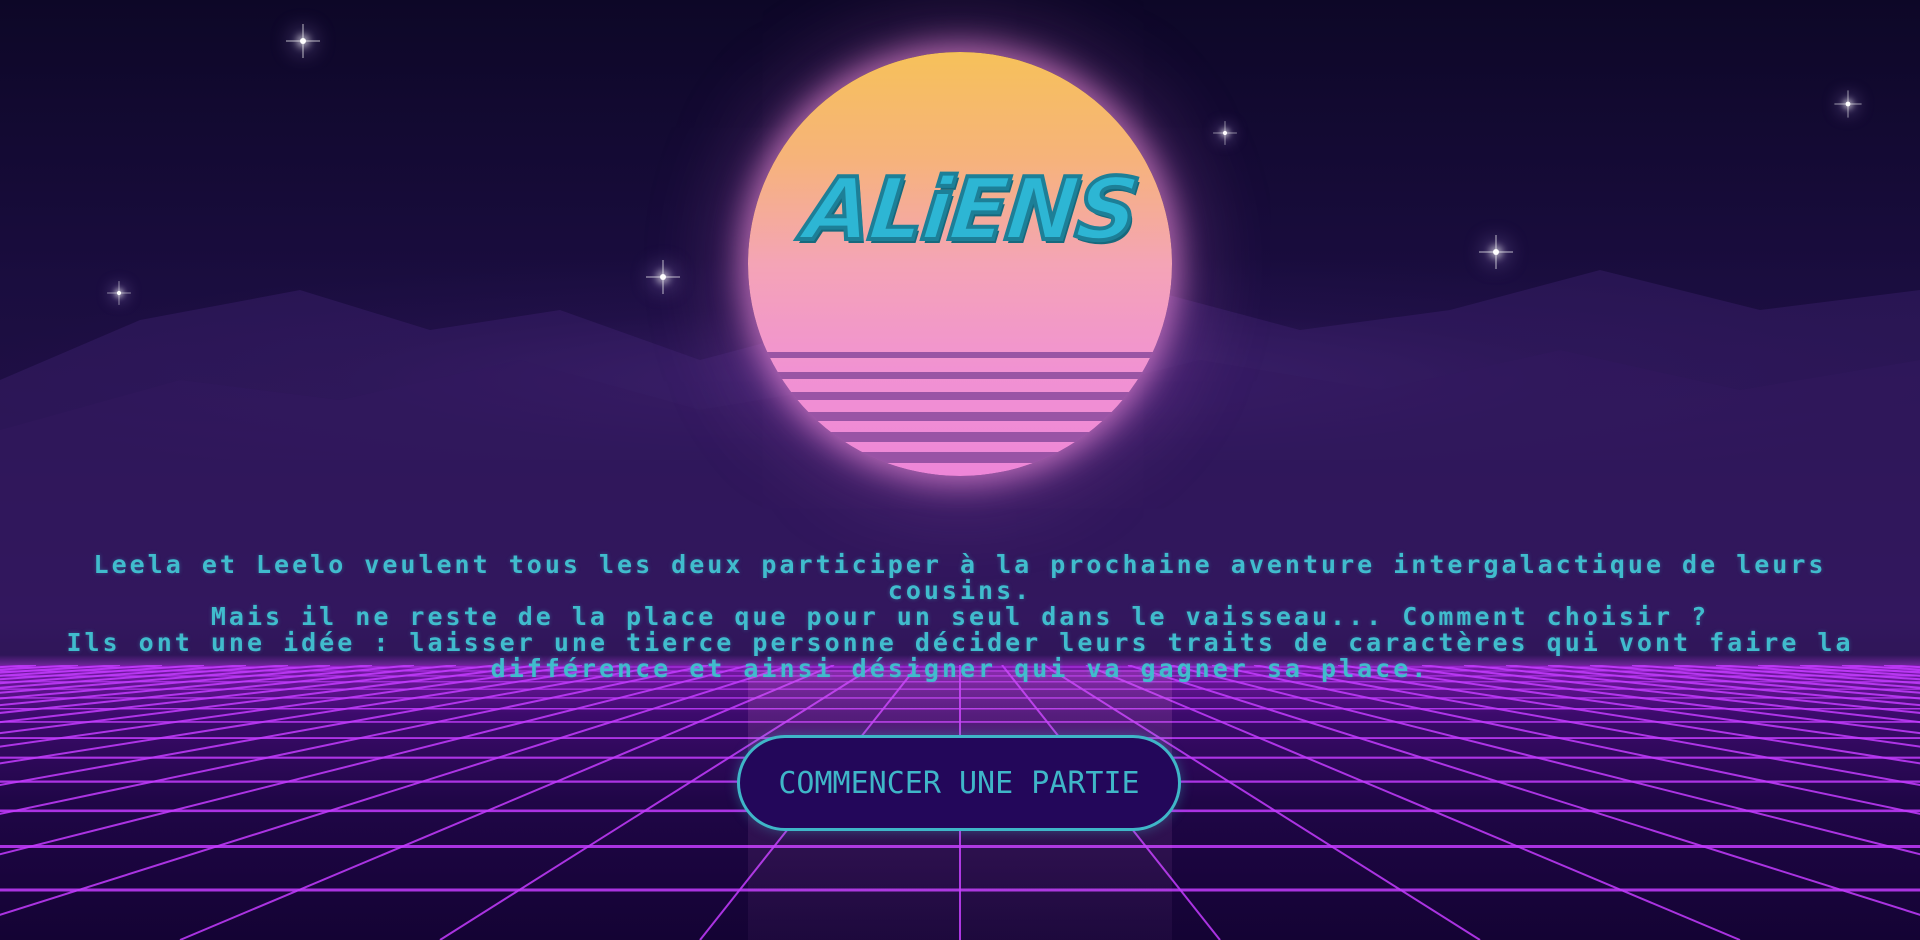 The width and height of the screenshot is (1920, 940). What do you see at coordinates (959, 783) in the screenshot?
I see `start-game-button: COMMENCER UNE PARTIE` at bounding box center [959, 783].